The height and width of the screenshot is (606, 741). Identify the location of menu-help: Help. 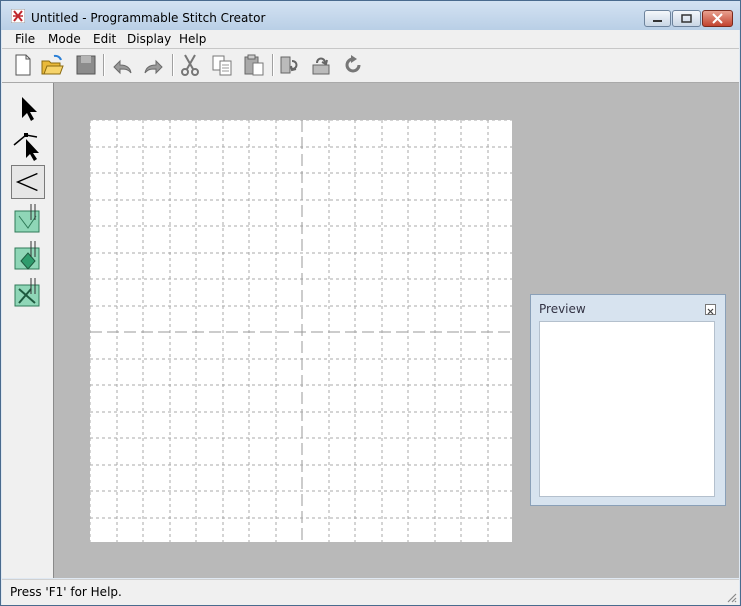
(192, 39).